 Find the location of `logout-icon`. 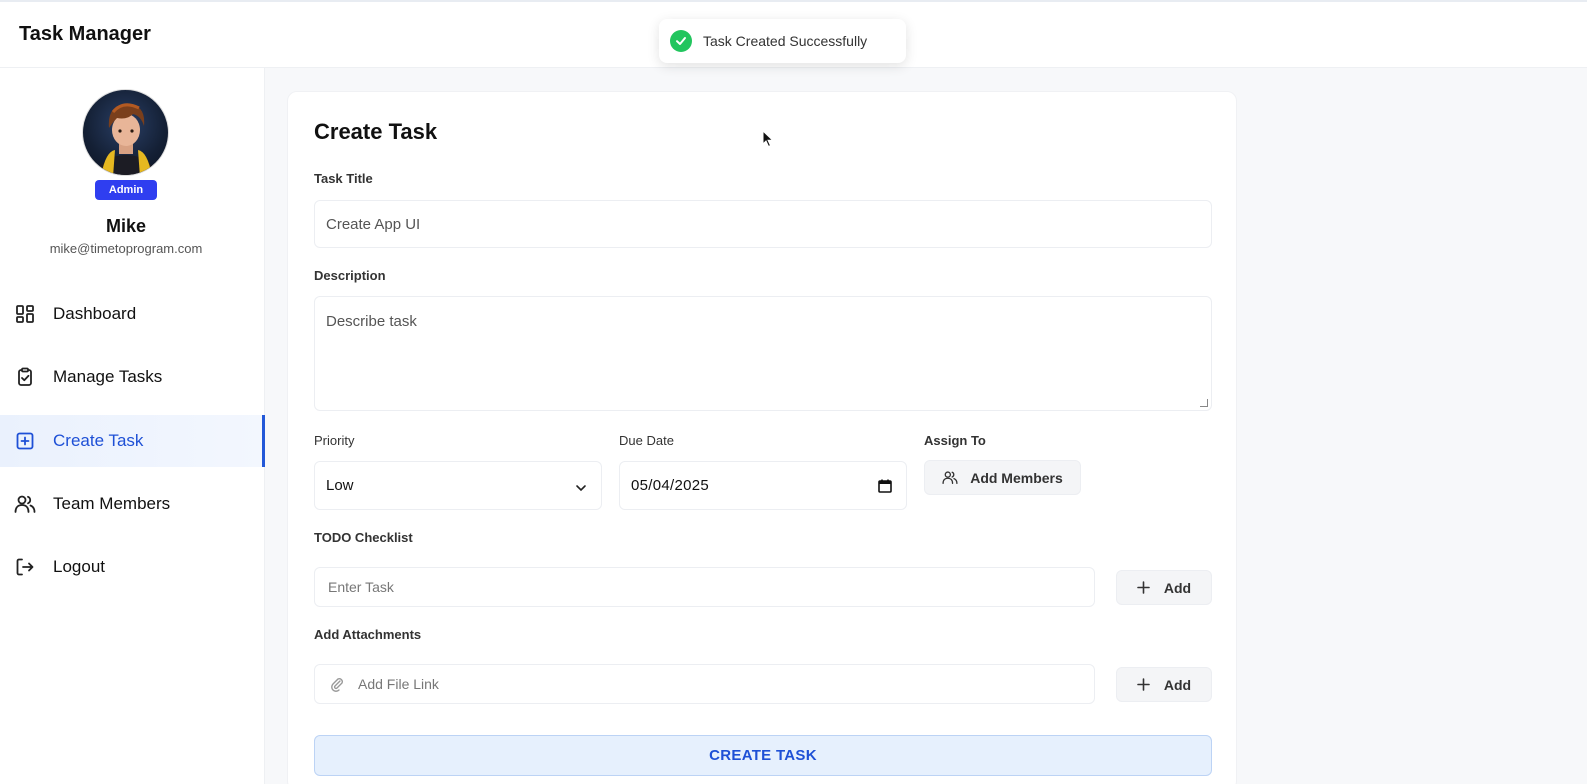

logout-icon is located at coordinates (25, 567).